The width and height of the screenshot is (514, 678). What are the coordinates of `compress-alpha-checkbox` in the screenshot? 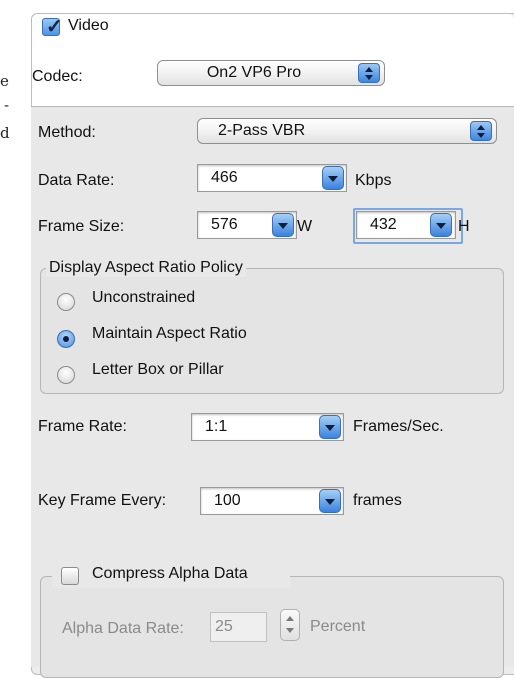 It's located at (70, 576).